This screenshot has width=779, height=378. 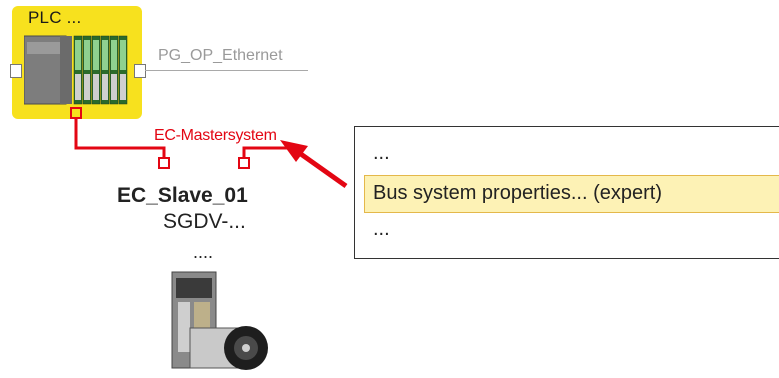 I want to click on pointer-arrow-icon, so click(x=314, y=164).